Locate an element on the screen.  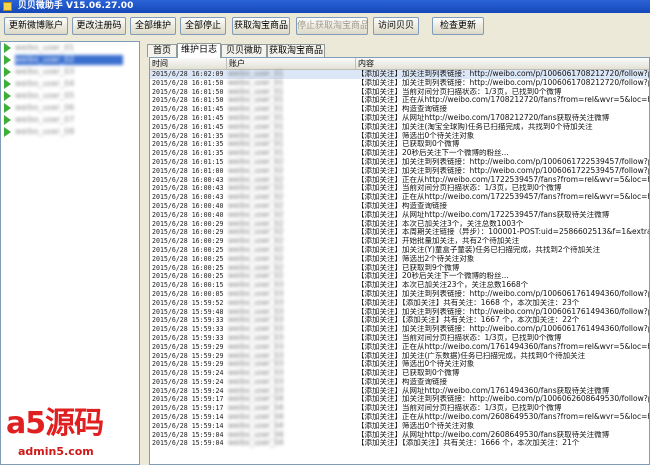
row-time: 2015/6/28 15:59:33 is located at coordinates (188, 337).